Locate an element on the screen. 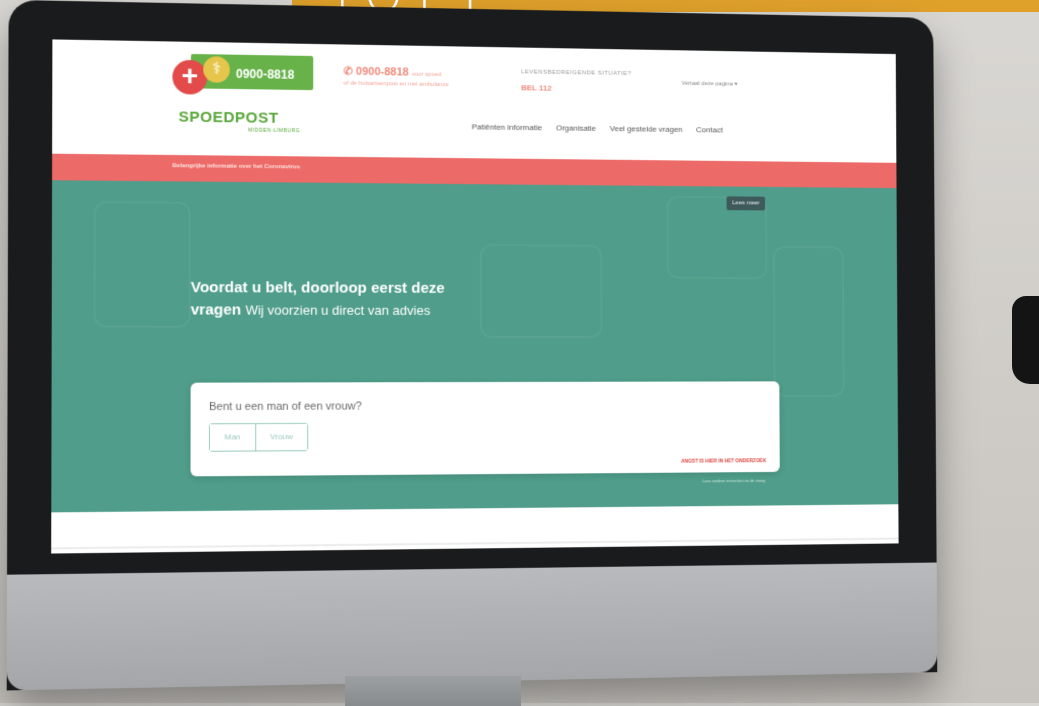 The image size is (1039, 706). language-selector: Vertaal deze pagina ▾ is located at coordinates (710, 84).